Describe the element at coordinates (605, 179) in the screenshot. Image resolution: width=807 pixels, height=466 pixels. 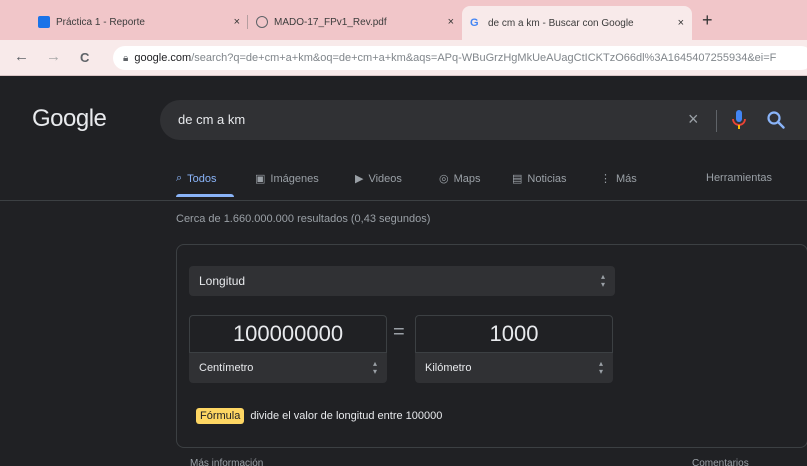
I see `more-icon: ⋮` at that location.